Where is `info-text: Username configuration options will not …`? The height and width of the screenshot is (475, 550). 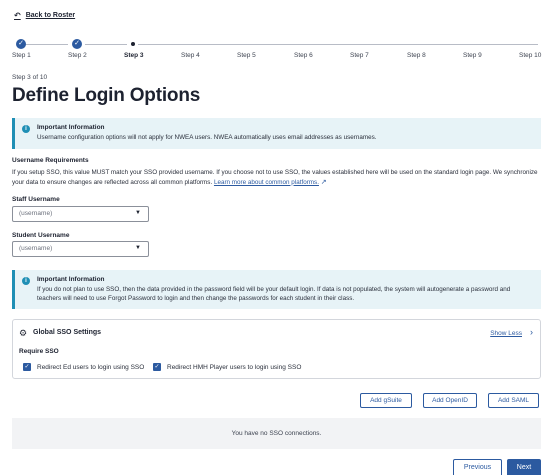
info-text: Username configuration options will not … is located at coordinates (207, 137).